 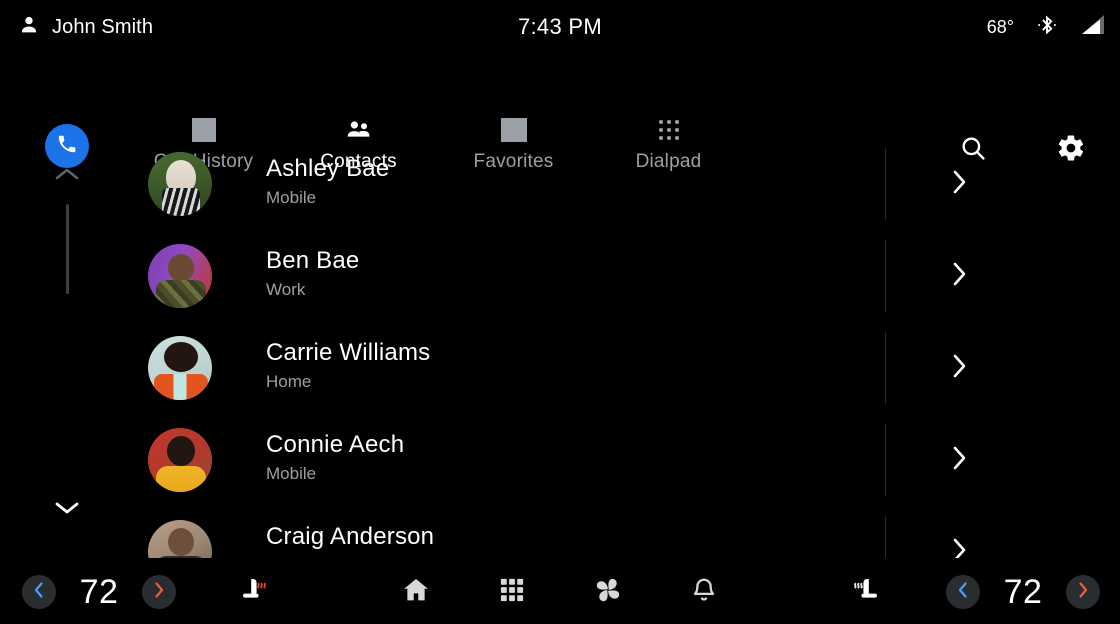 I want to click on apps-button, so click(x=512, y=592).